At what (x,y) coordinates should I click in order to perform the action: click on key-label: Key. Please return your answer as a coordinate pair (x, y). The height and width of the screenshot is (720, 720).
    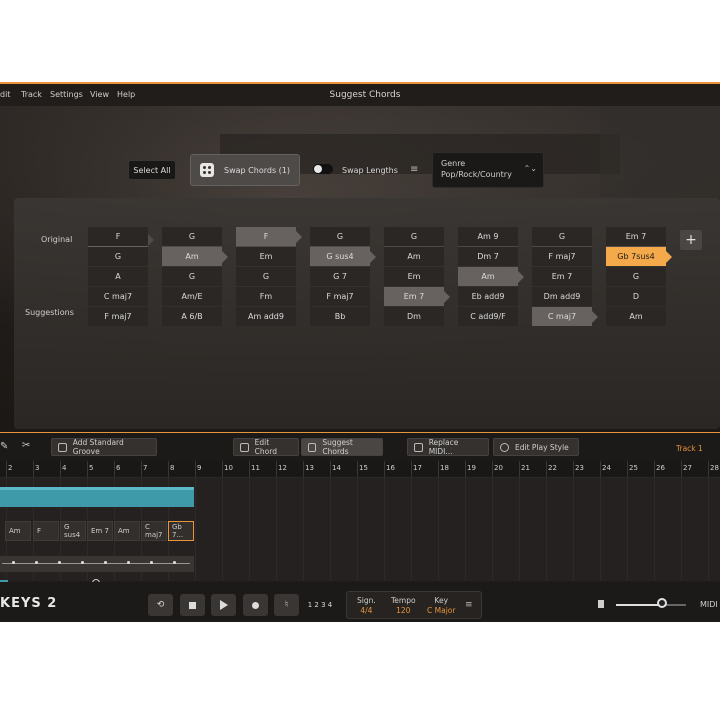
    Looking at the image, I should click on (441, 600).